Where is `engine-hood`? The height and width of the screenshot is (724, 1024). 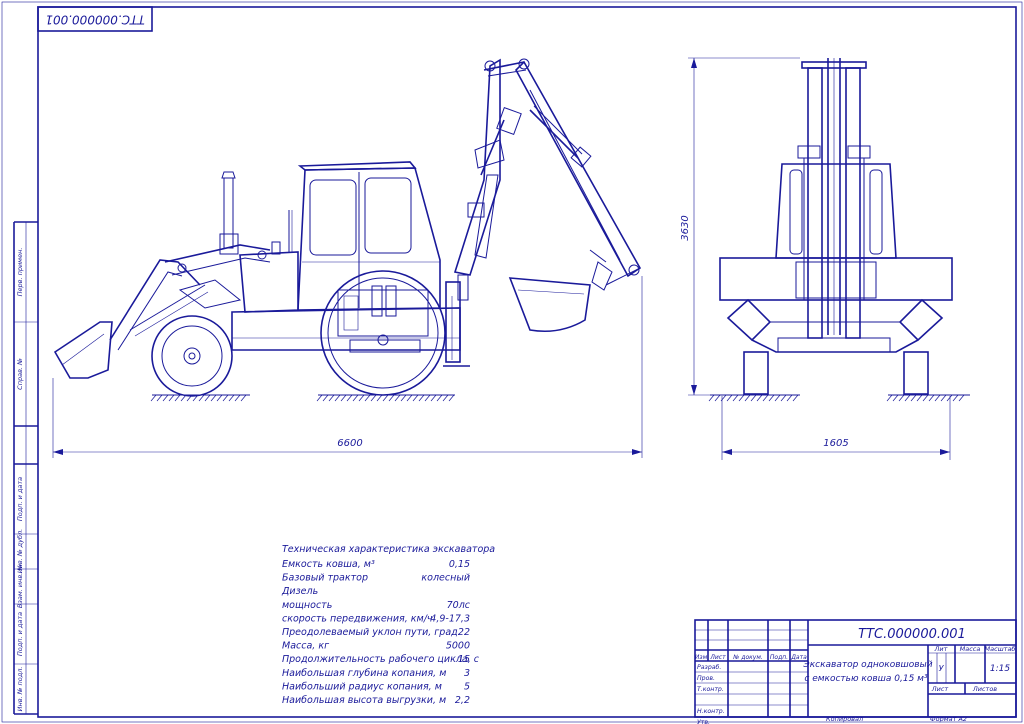 engine-hood is located at coordinates (269, 282).